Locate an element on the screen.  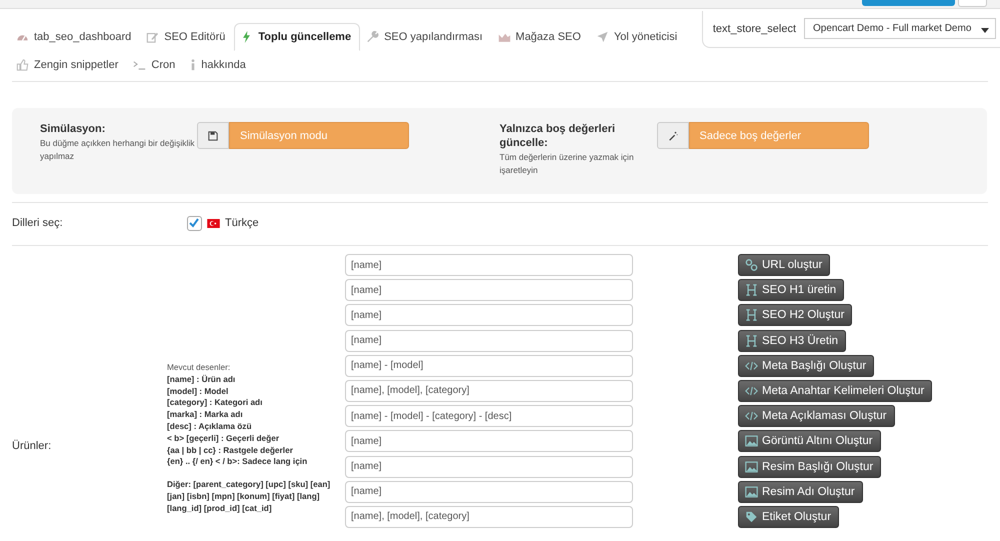
tab: SEO Editörü is located at coordinates (187, 37).